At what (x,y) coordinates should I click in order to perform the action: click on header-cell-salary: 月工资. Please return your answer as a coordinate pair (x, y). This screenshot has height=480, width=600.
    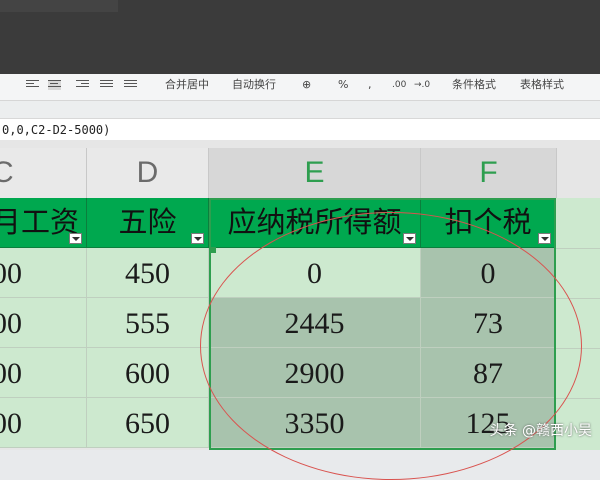
    Looking at the image, I should click on (43, 223).